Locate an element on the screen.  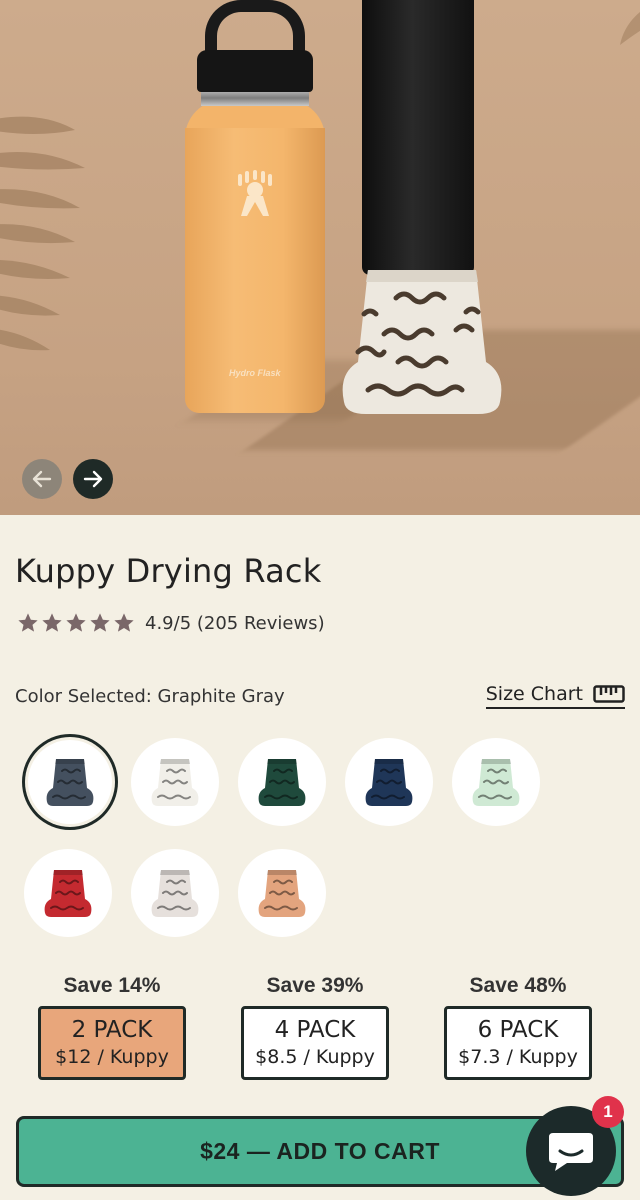
leaf-decoration-right is located at coordinates (630, 28).